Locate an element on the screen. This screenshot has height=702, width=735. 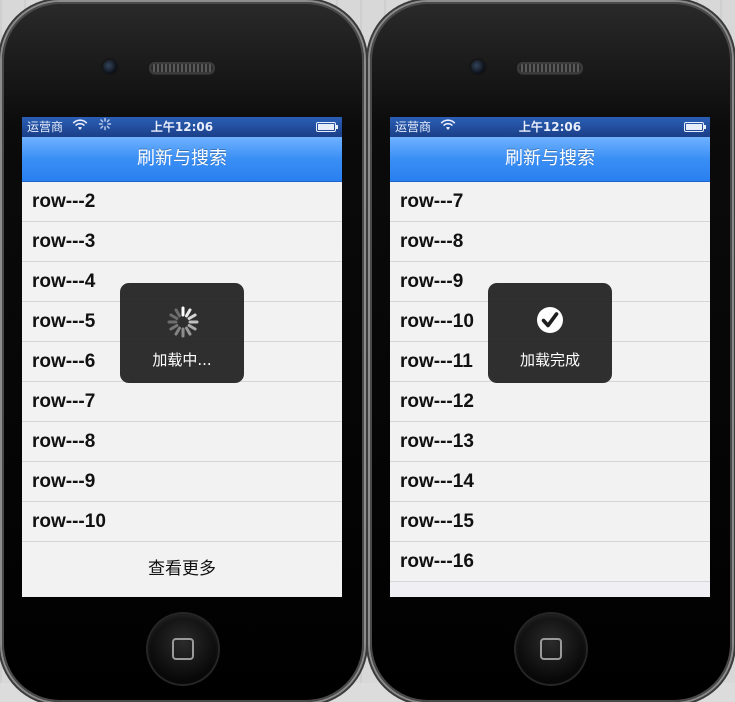
table-row: row---15 is located at coordinates (550, 522).